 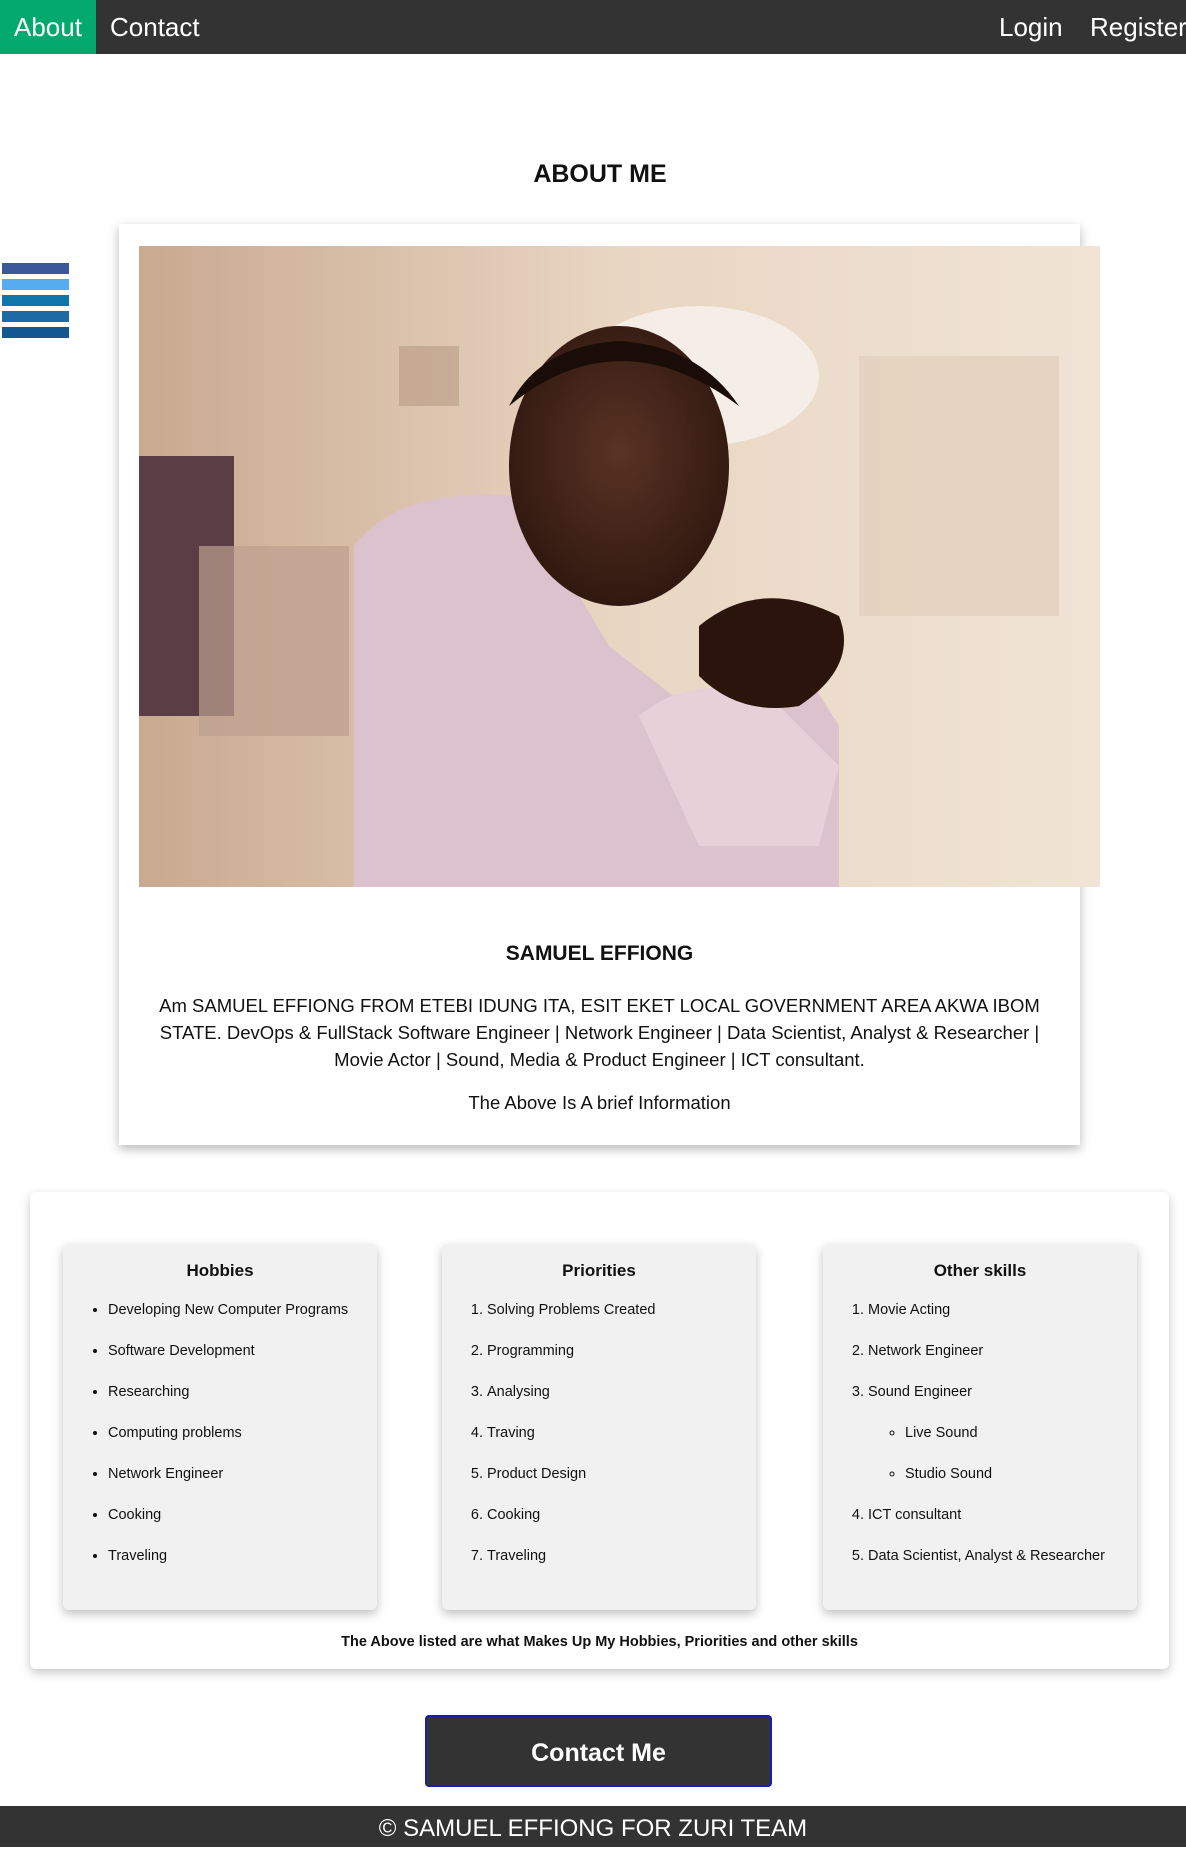 What do you see at coordinates (920, 1392) in the screenshot?
I see `list-item-label: Sound Engineer` at bounding box center [920, 1392].